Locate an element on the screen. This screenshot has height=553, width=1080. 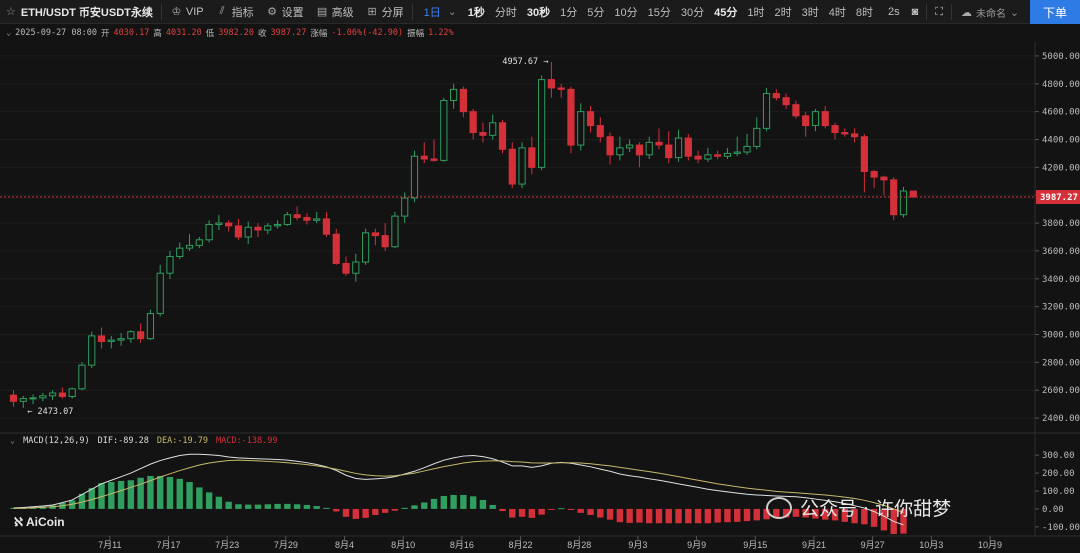
wechat-icon is located at coordinates (779, 507).